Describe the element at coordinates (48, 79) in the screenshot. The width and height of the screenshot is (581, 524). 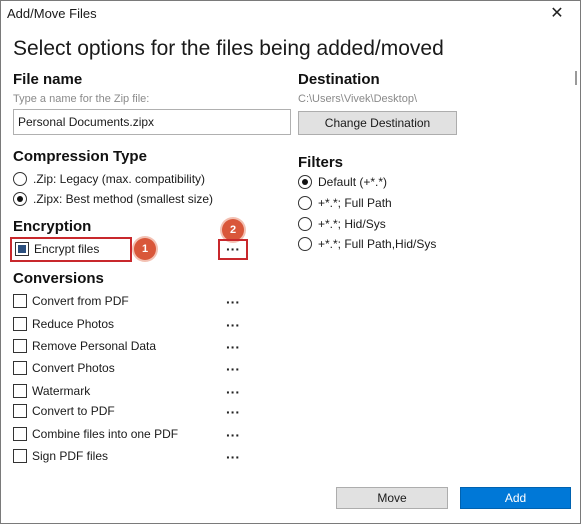
I see `file-name-label: File name` at that location.